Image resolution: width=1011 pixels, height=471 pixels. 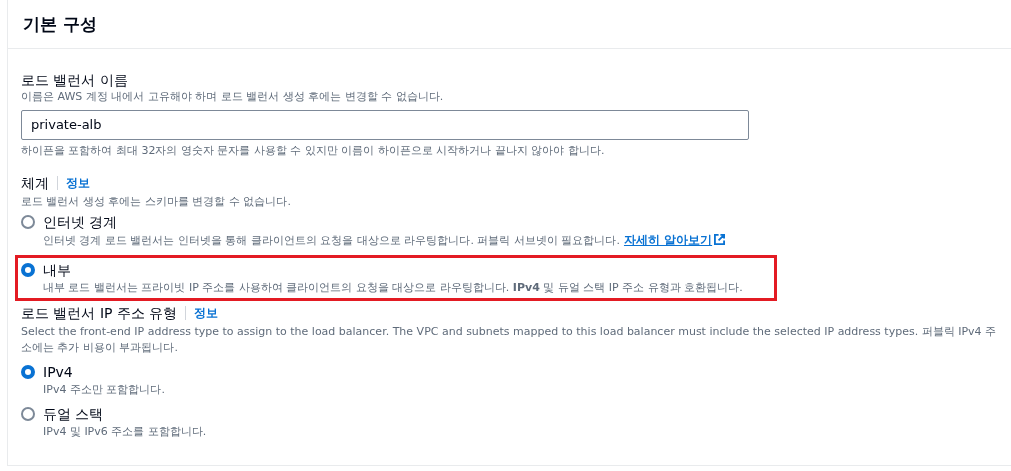 I want to click on option-label: 듀얼 스택, so click(x=74, y=414).